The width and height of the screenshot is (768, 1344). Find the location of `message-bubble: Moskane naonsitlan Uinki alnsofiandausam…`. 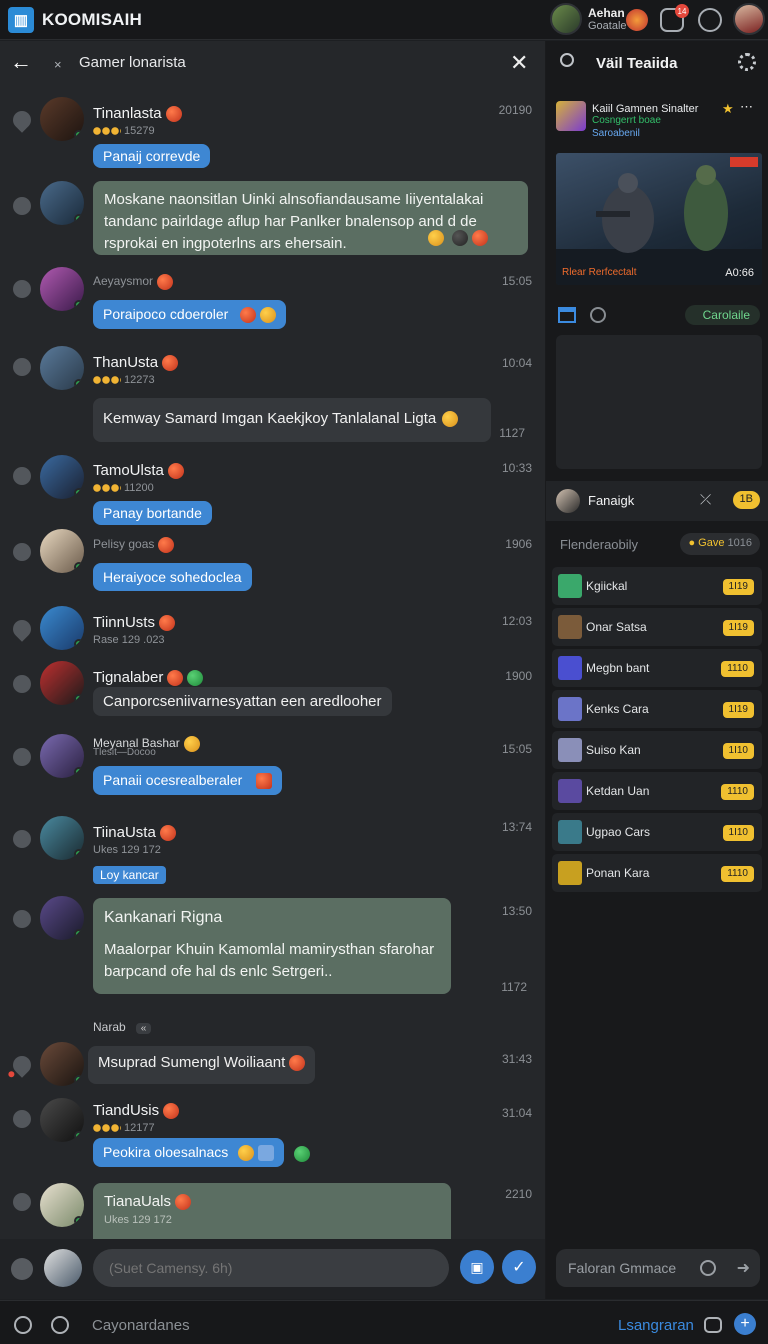

message-bubble: Moskane naonsitlan Uinki alnsofiandausam… is located at coordinates (310, 218).